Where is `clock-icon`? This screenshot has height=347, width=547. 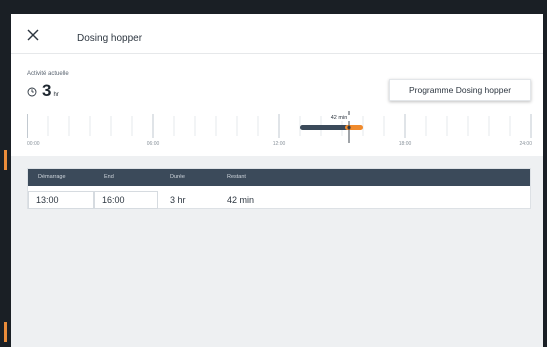 clock-icon is located at coordinates (32, 90).